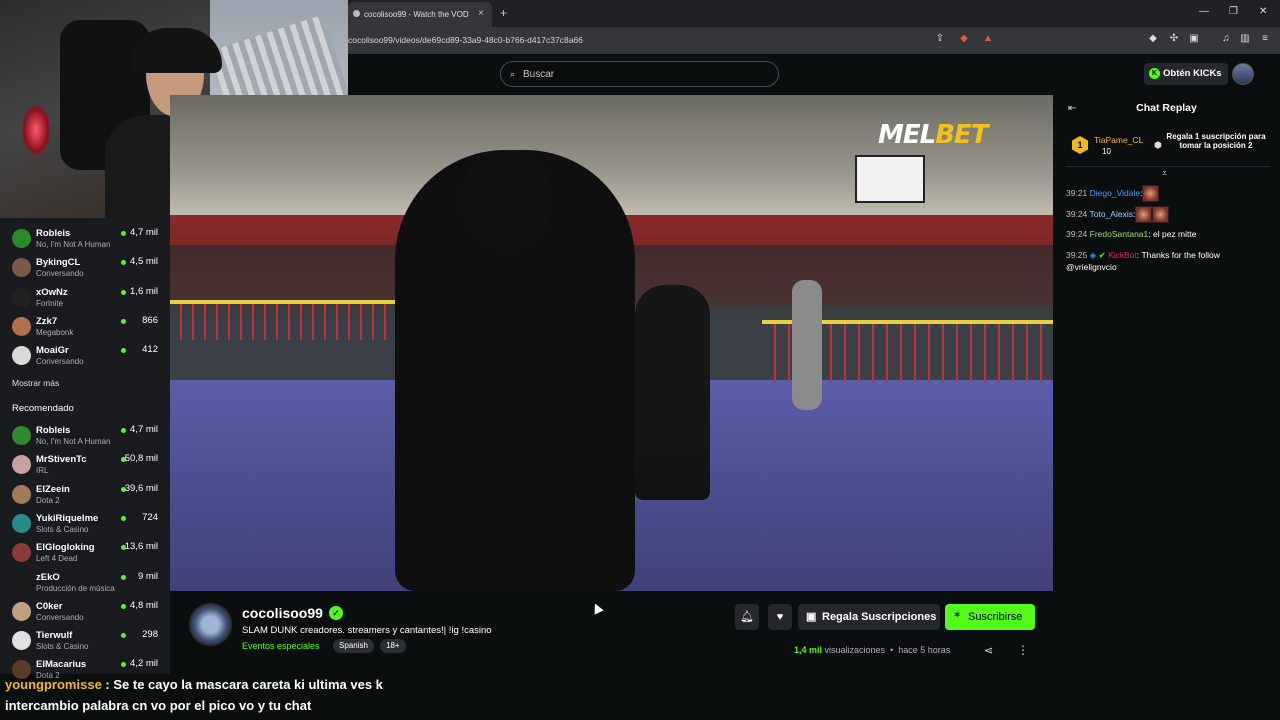 The image size is (1280, 720). Describe the element at coordinates (1226, 39) in the screenshot. I see `media-icon: ♫` at that location.